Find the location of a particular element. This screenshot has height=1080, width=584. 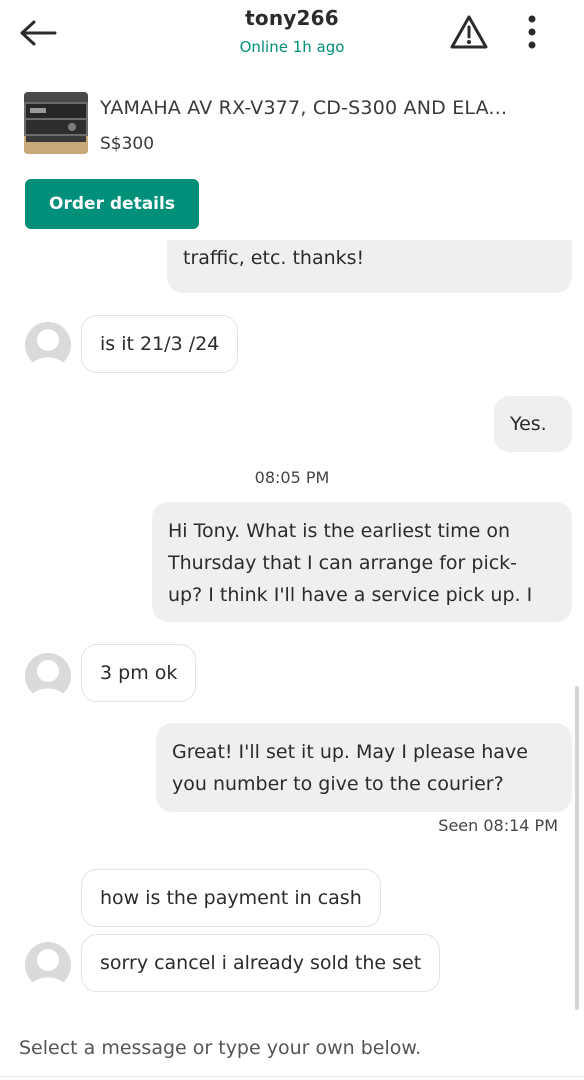

chat-header: tony266 Online 1h ago is located at coordinates (292, 39).